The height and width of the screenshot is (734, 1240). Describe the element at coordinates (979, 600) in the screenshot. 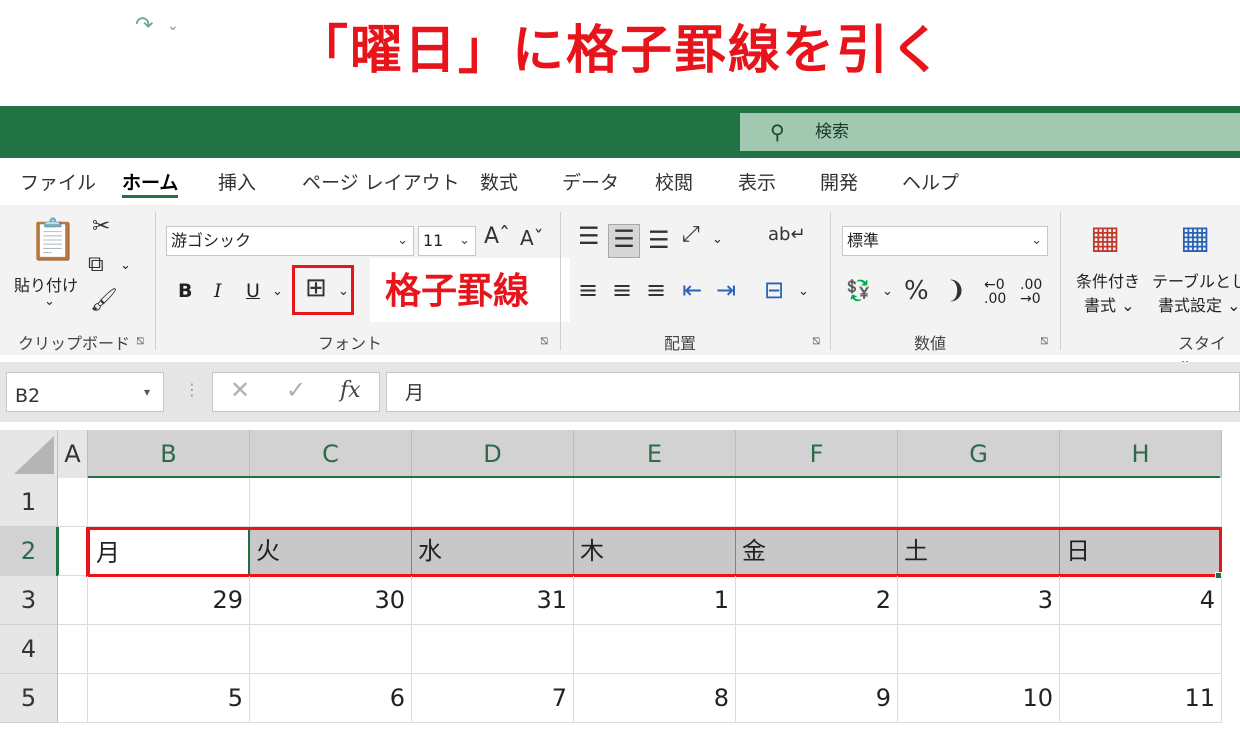

I see `cell-date: 3` at that location.